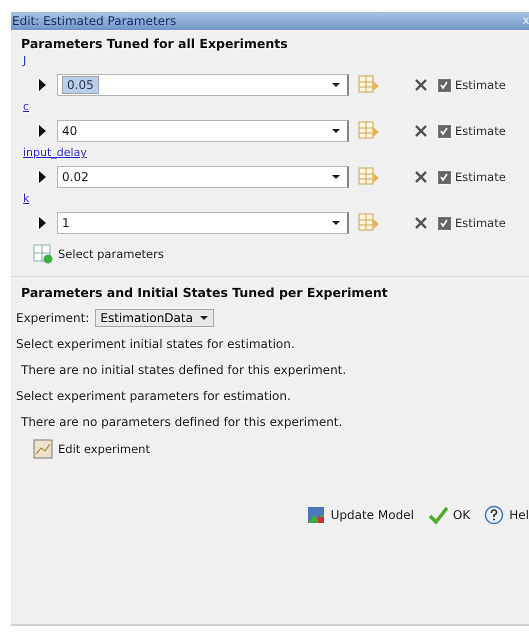 The image size is (529, 635). I want to click on note-text: There are no initial states defined for this experiment., so click(184, 371).